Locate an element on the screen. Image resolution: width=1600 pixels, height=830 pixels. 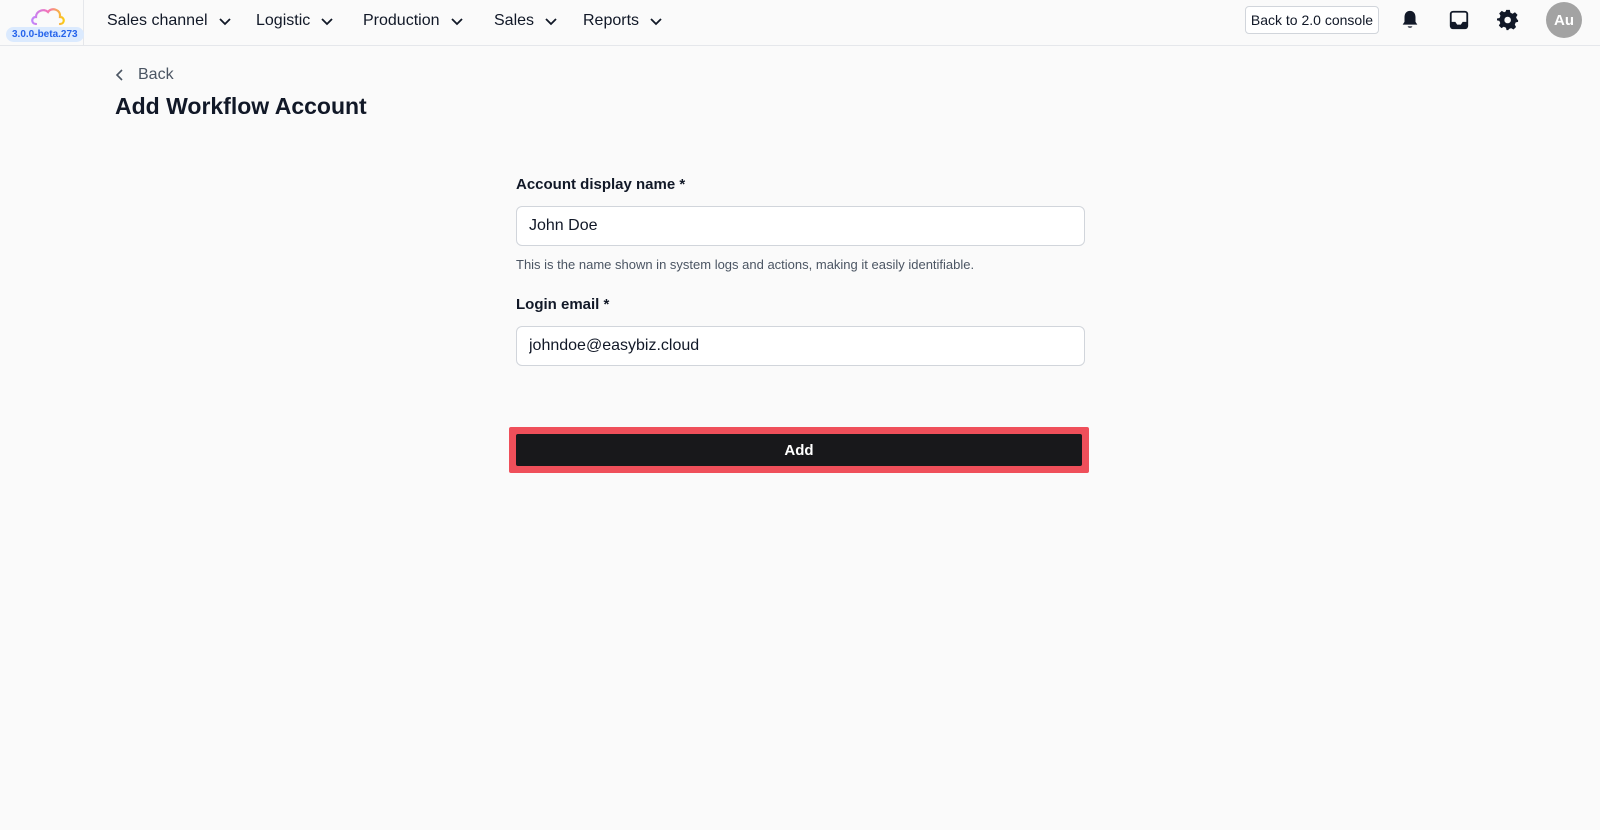
add-button: Add is located at coordinates (799, 450).